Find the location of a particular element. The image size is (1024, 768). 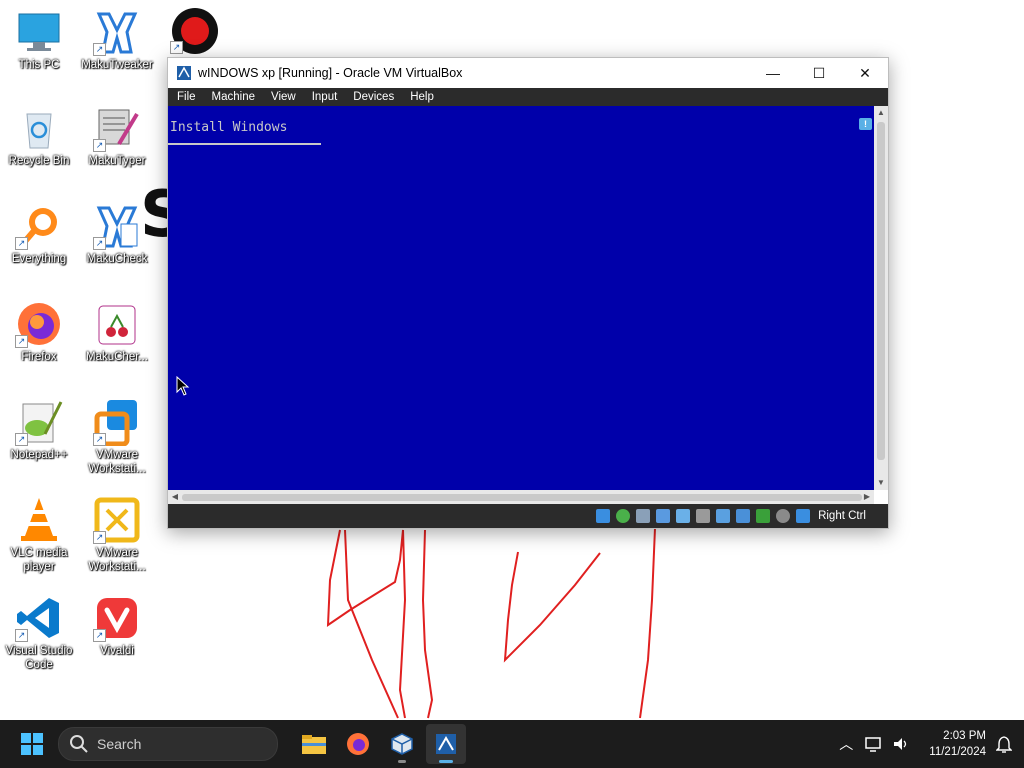

optical-drive-icon is located at coordinates (623, 516).